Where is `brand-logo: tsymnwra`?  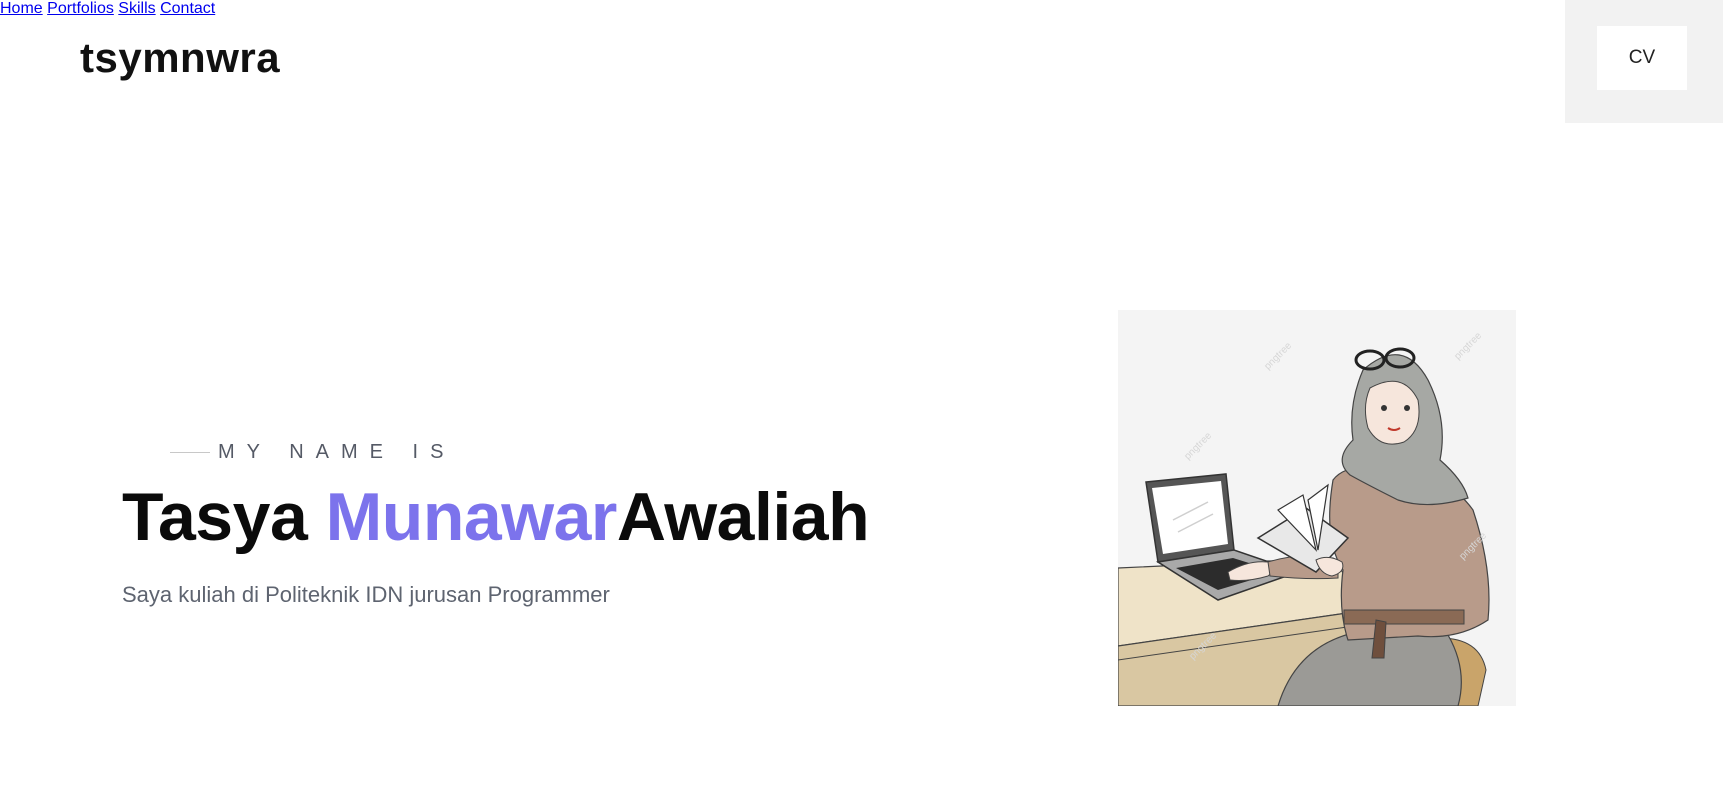 brand-logo: tsymnwra is located at coordinates (180, 58).